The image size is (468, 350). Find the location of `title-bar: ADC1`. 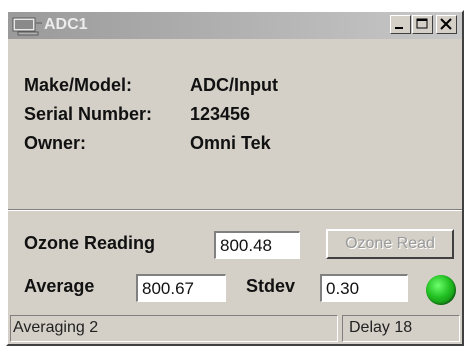

title-bar: ADC1 is located at coordinates (235, 25).